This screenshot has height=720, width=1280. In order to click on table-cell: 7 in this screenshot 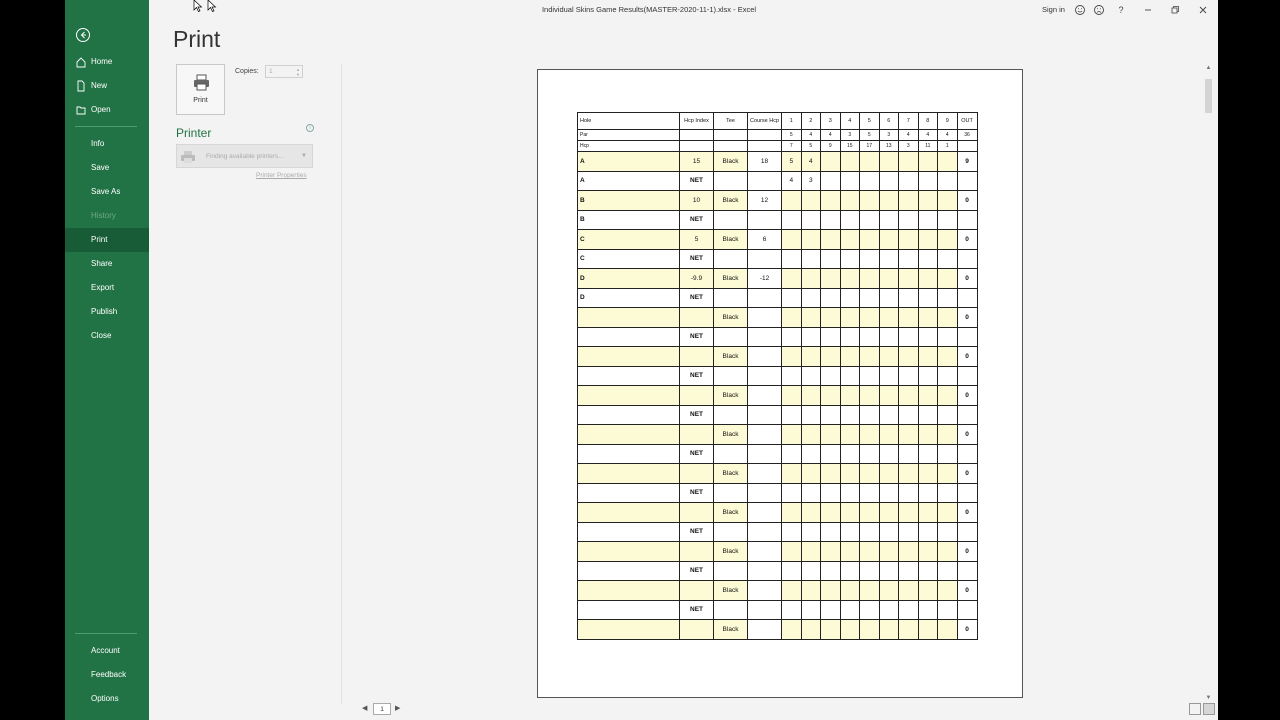, I will do `click(791, 146)`.